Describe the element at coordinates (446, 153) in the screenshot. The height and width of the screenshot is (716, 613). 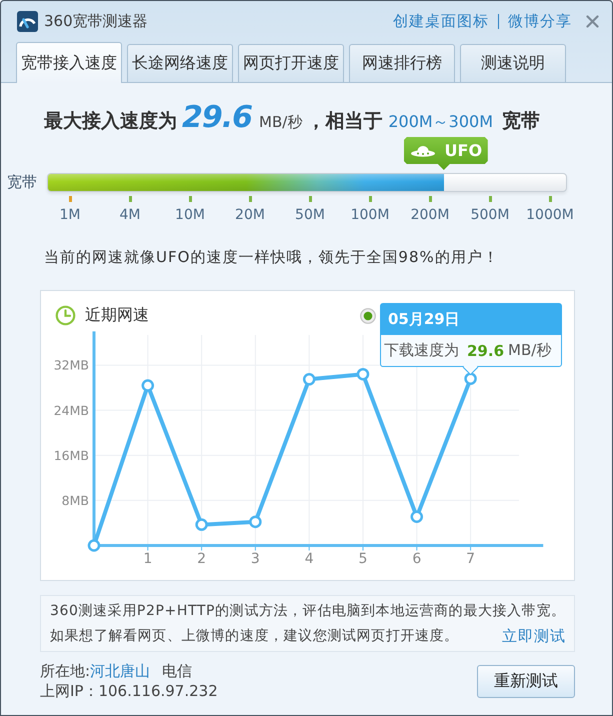
I see `ufo-badge: UFO` at that location.